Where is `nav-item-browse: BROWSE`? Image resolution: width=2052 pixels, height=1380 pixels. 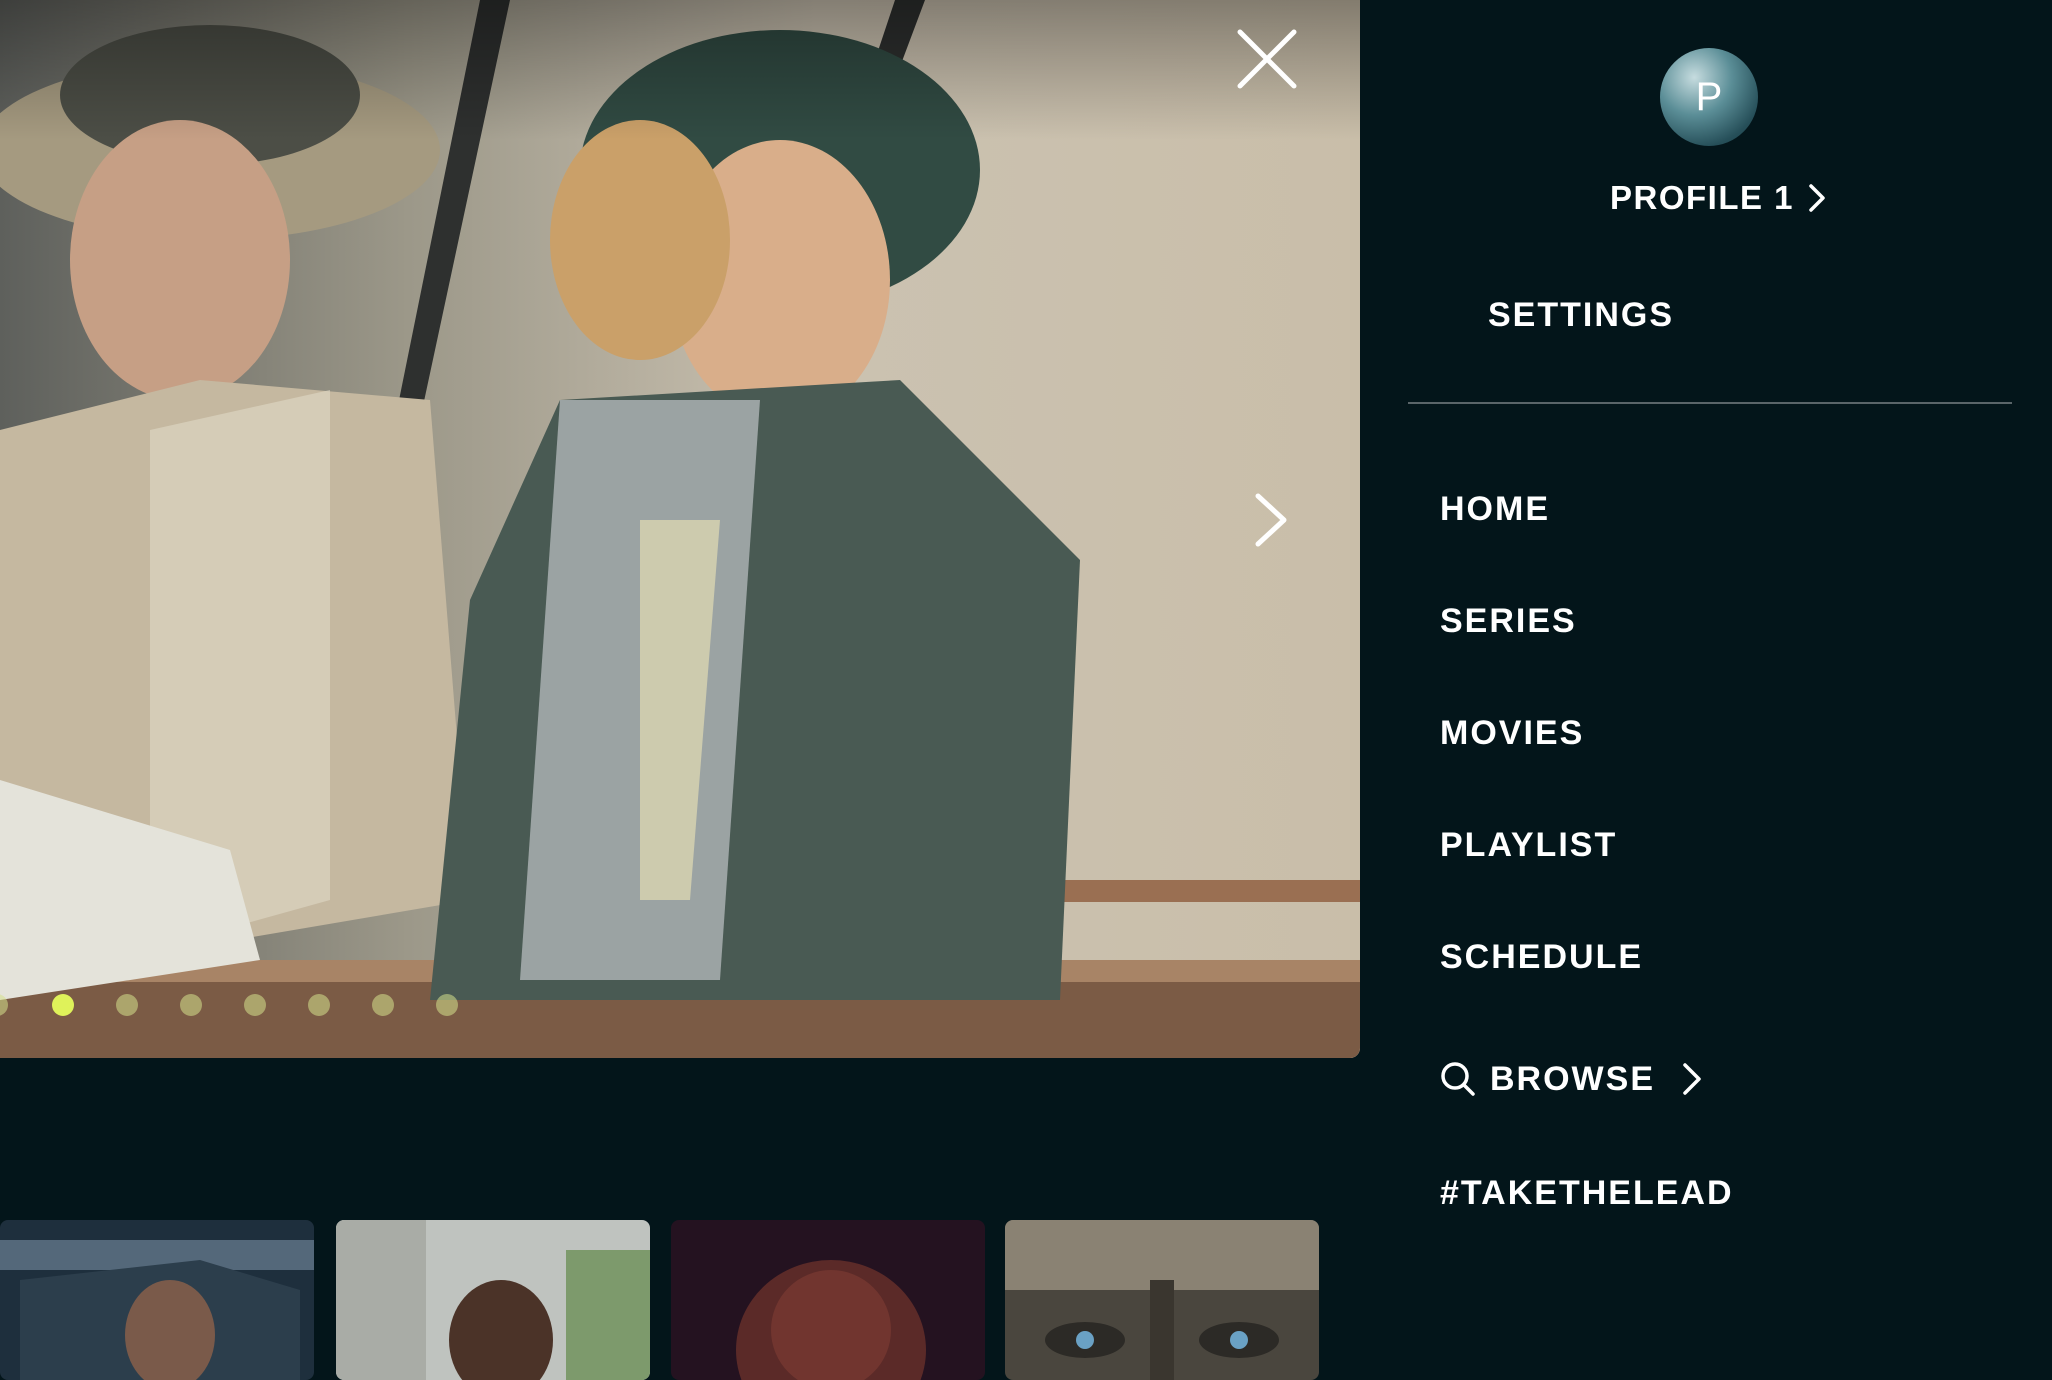
nav-item-browse: BROWSE is located at coordinates (1571, 1079).